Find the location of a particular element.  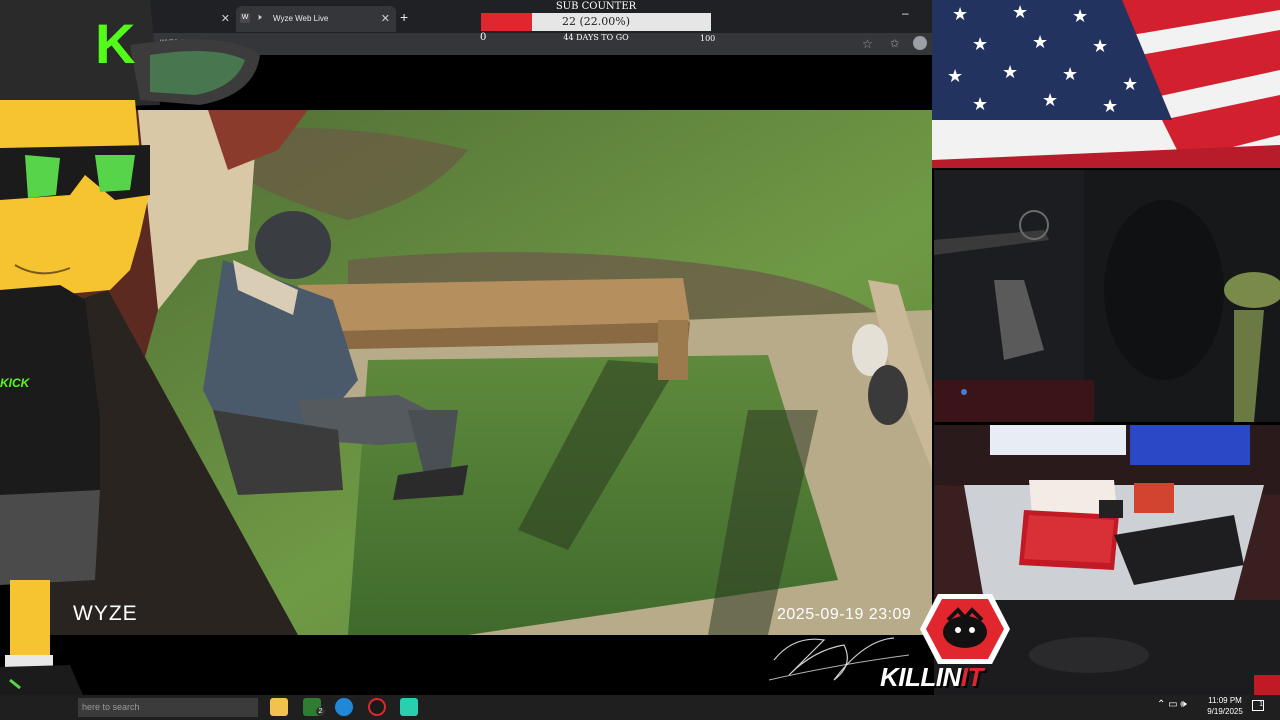

sub-counter-max: 100 is located at coordinates (708, 38).